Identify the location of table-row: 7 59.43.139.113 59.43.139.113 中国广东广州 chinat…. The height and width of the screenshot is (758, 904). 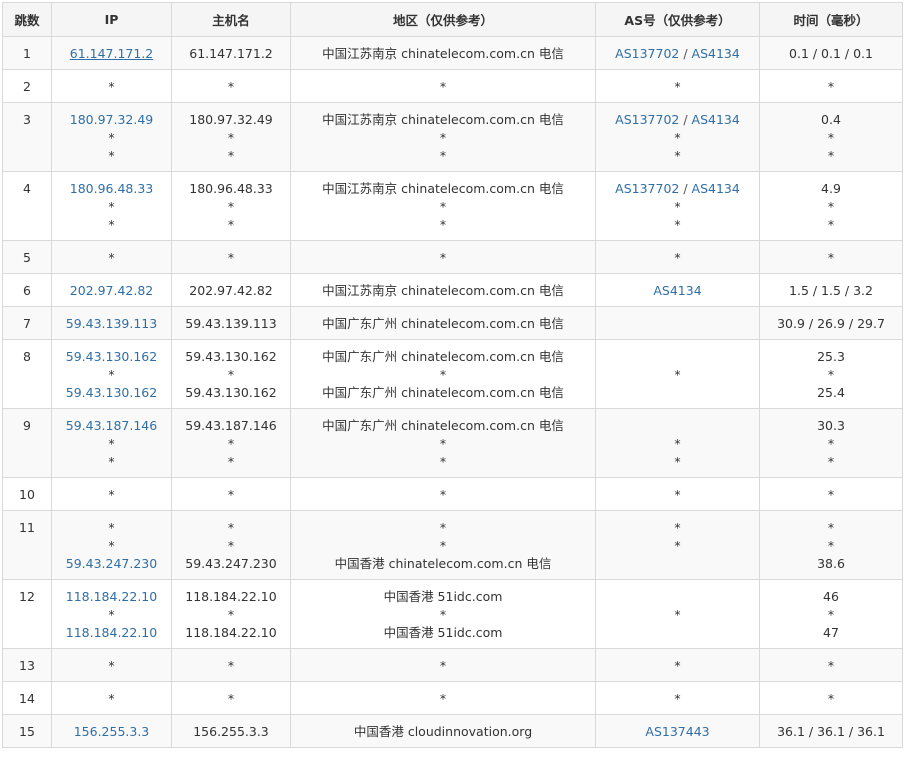
(452, 323).